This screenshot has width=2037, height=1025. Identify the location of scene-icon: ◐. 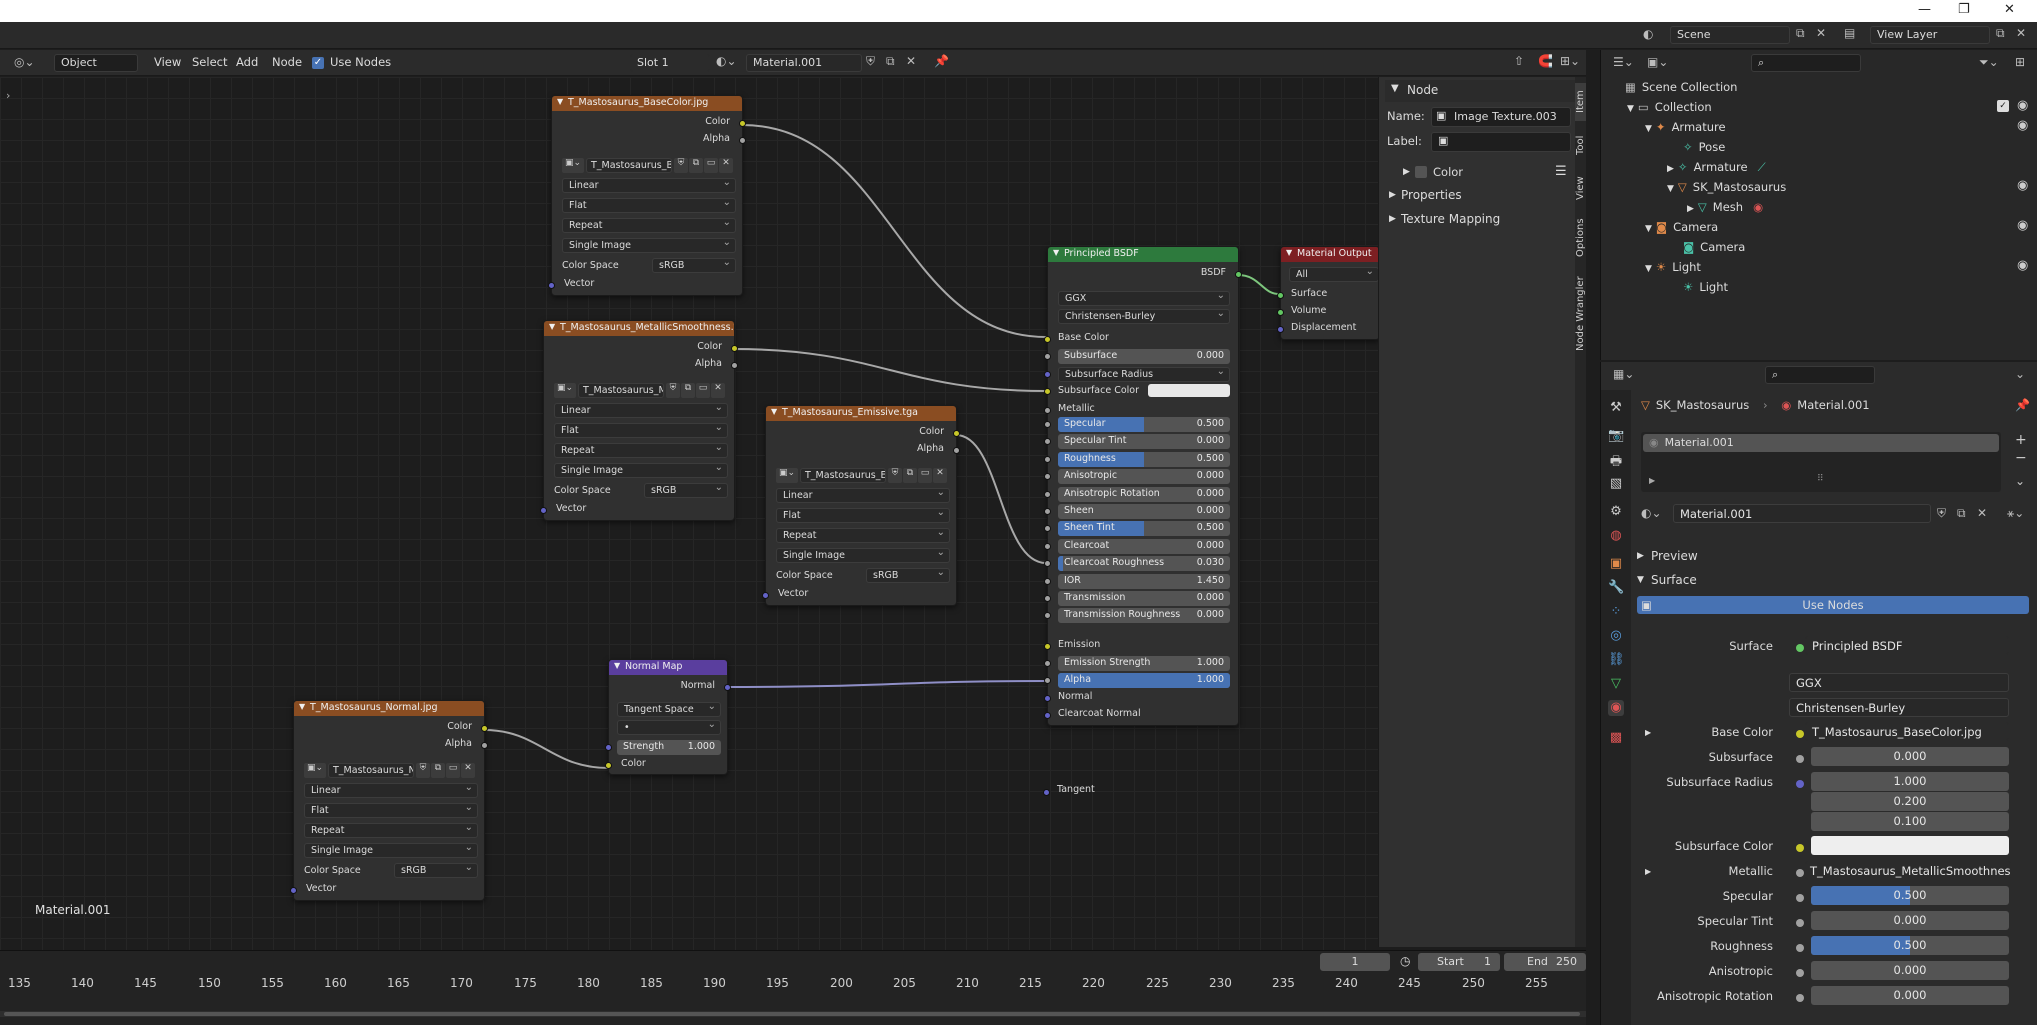
(1648, 34).